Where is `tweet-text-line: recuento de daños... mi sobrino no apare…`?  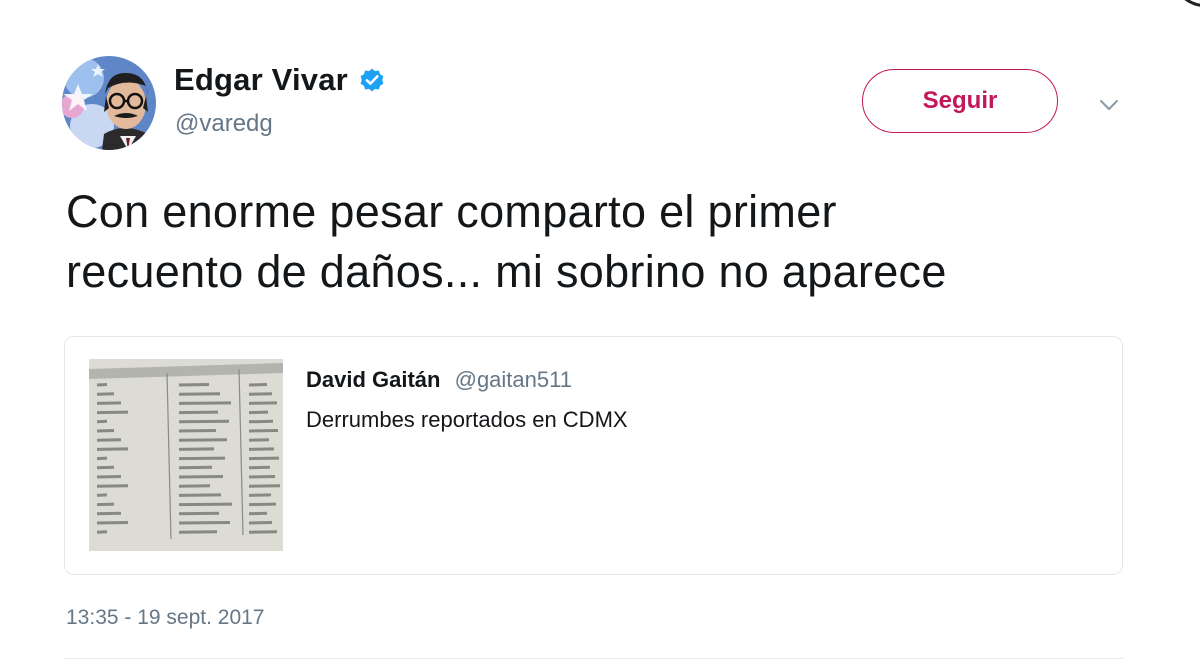 tweet-text-line: recuento de daños... mi sobrino no apare… is located at coordinates (506, 271).